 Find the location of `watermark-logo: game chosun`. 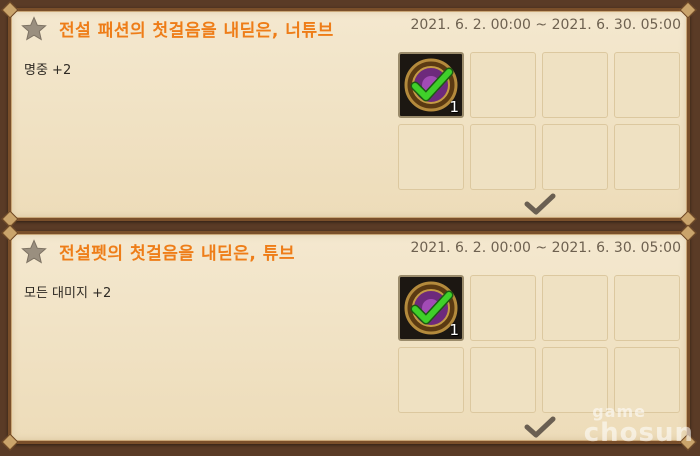

watermark-logo: game chosun is located at coordinates (634, 427).